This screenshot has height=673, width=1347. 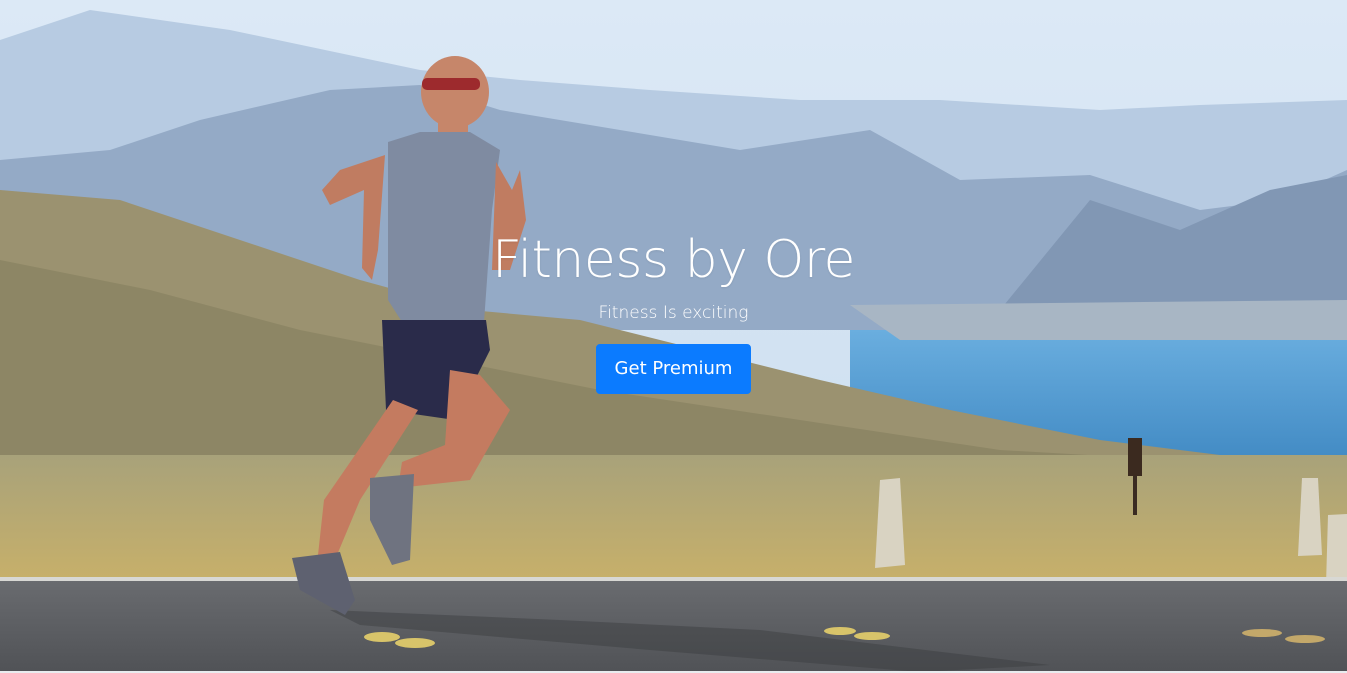 I want to click on hero-subtitle: Fitness Is exciting, so click(x=673, y=313).